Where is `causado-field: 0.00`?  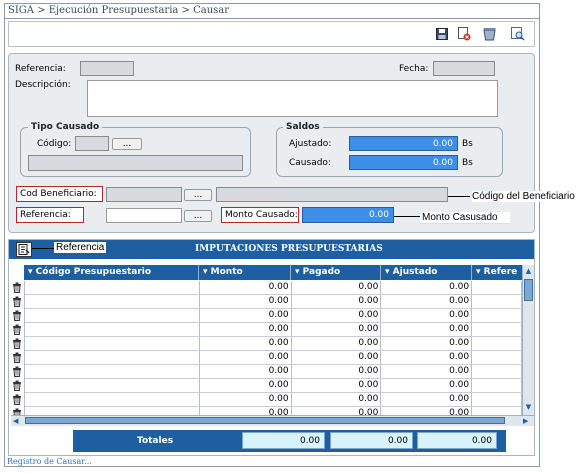 causado-field: 0.00 is located at coordinates (403, 162).